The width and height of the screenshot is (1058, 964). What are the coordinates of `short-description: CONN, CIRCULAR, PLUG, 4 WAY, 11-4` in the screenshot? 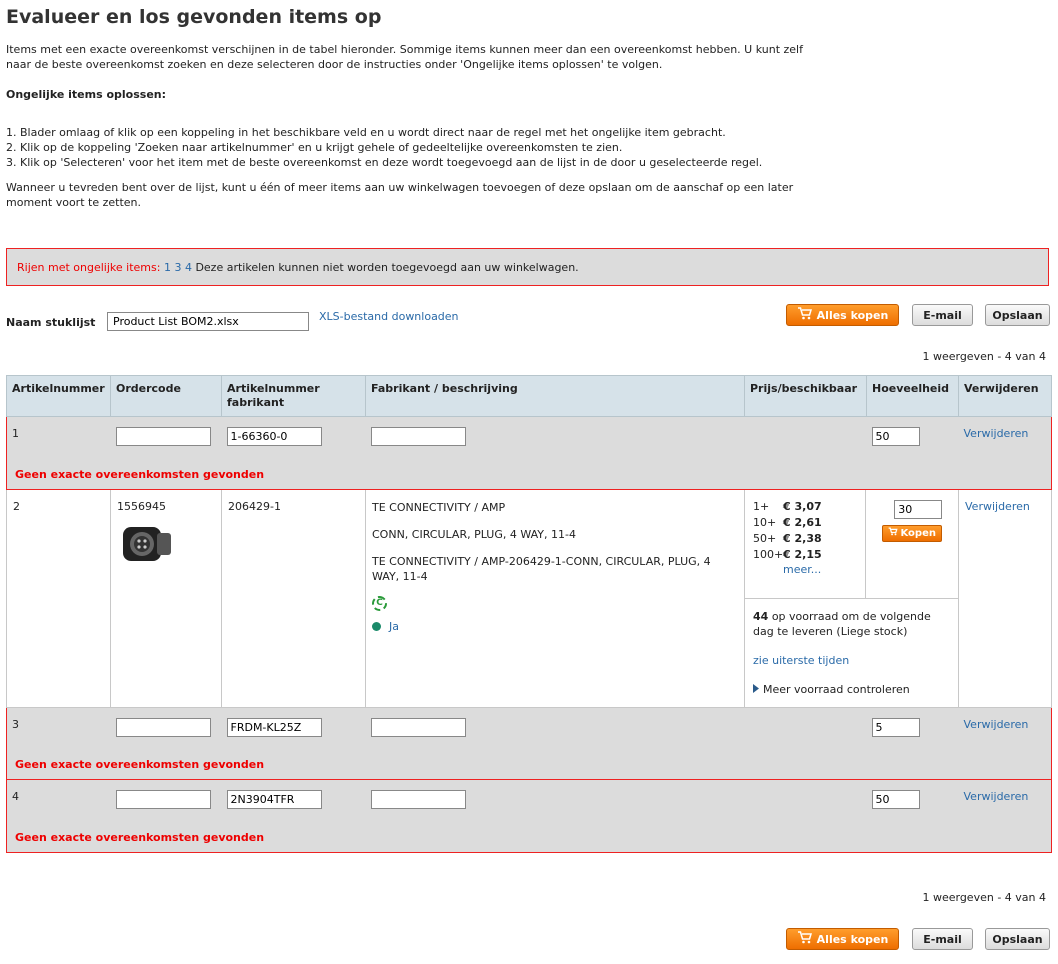 It's located at (474, 534).